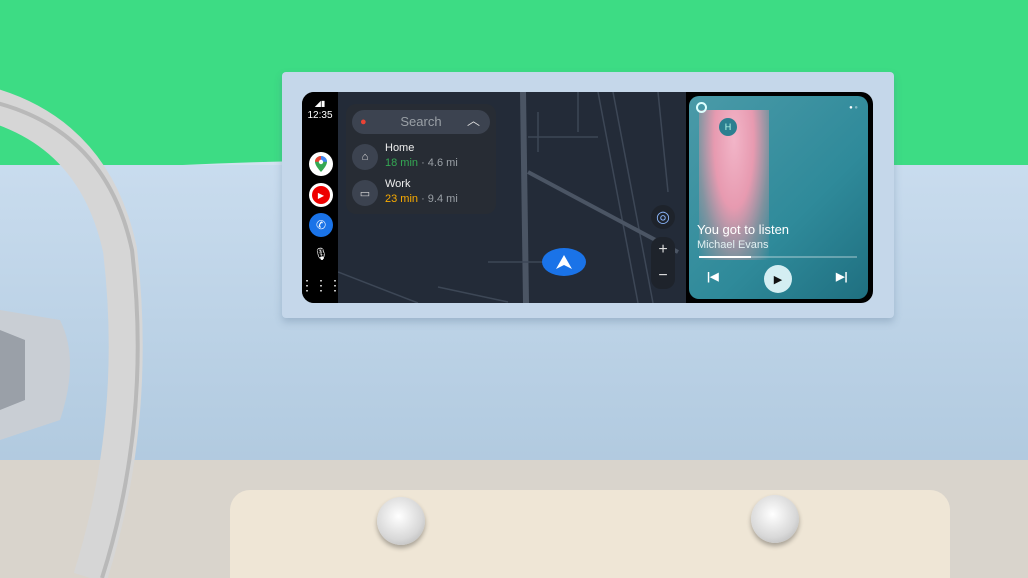  I want to click on headphones: H, so click(728, 127).